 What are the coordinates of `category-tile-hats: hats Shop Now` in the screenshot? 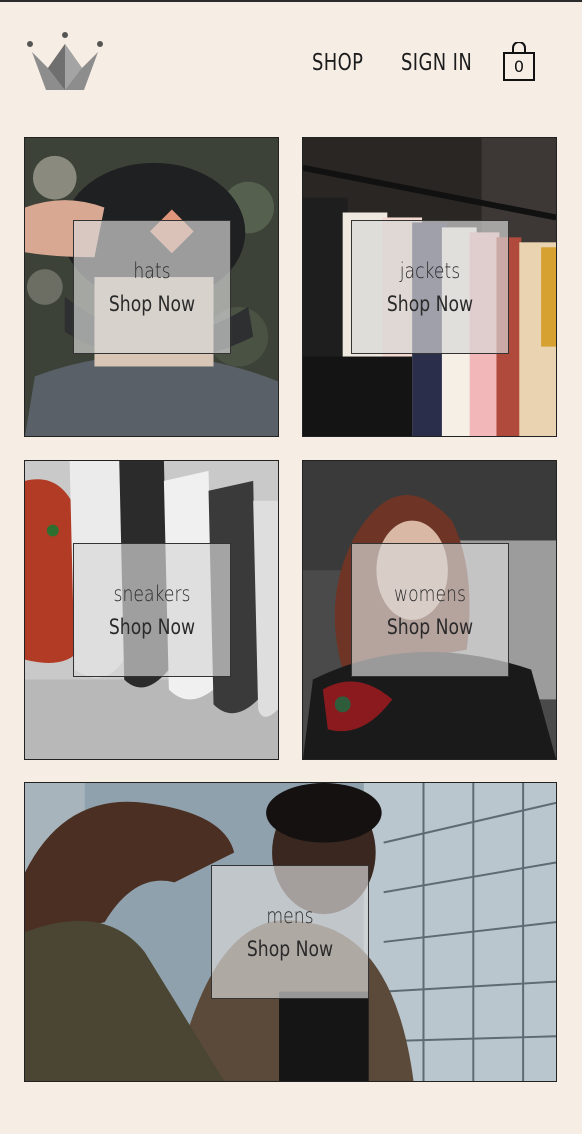 It's located at (151, 287).